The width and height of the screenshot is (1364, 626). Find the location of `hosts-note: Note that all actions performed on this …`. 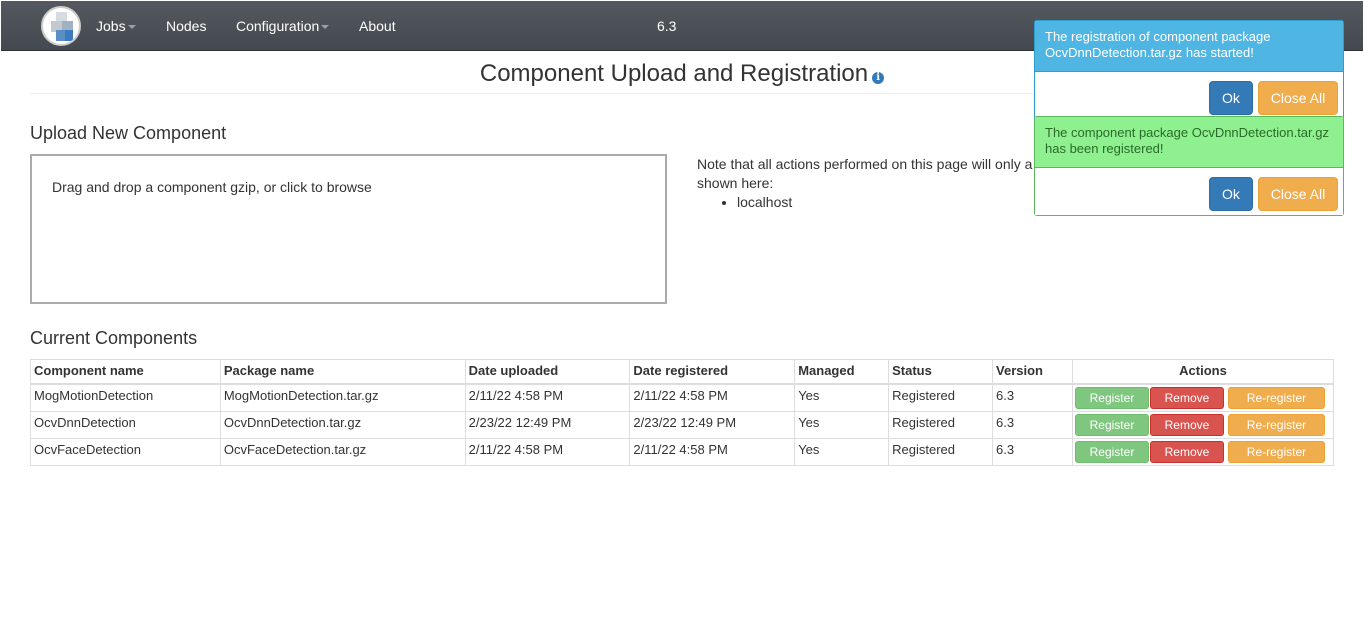

hosts-note: Note that all actions performed on this … is located at coordinates (877, 183).